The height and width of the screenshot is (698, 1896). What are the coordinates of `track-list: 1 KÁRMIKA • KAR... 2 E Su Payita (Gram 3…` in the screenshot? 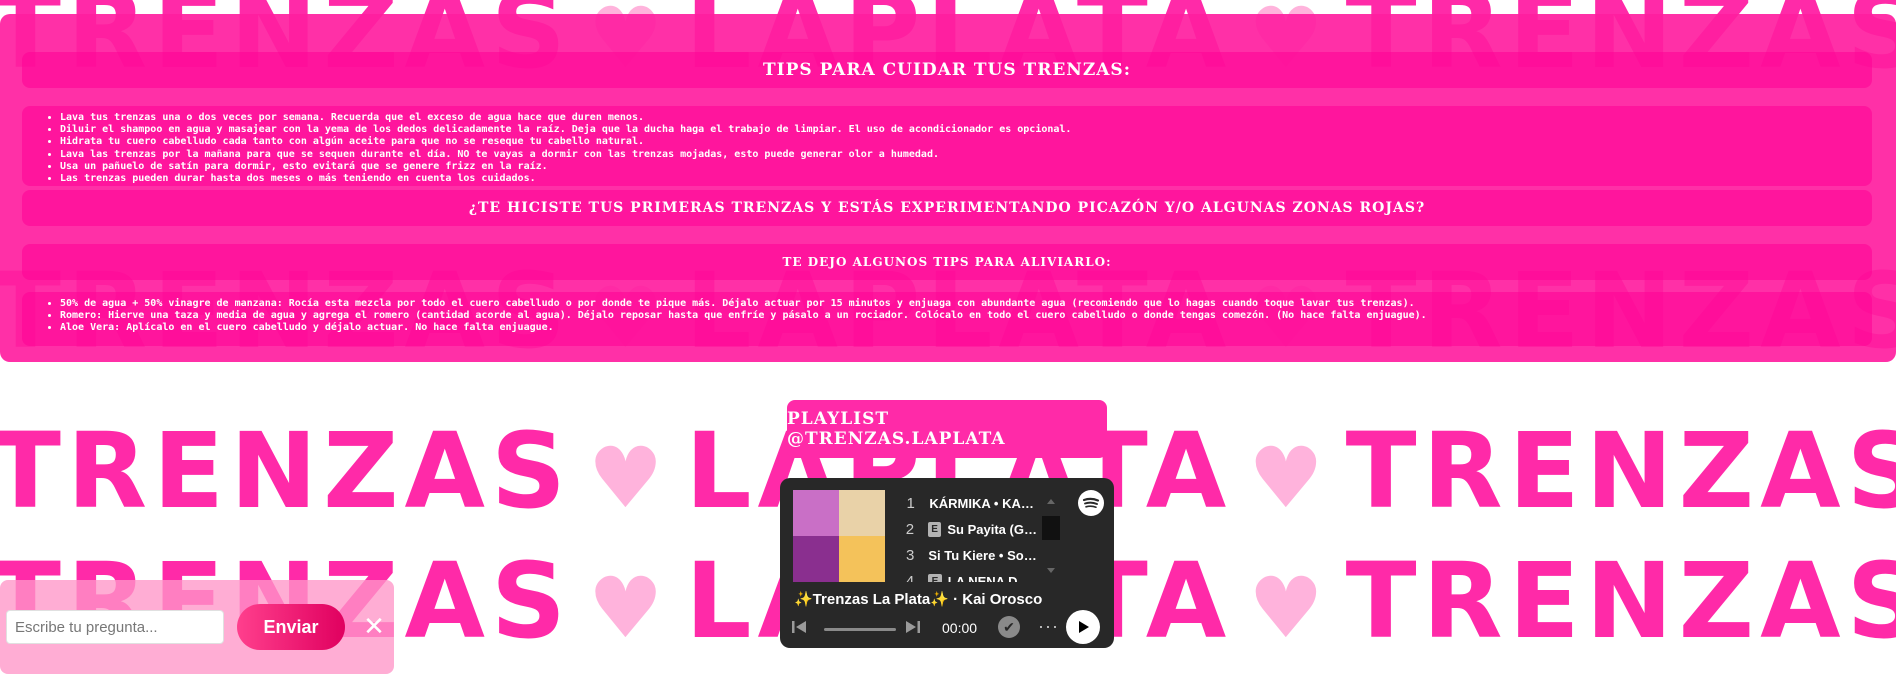 It's located at (969, 536).